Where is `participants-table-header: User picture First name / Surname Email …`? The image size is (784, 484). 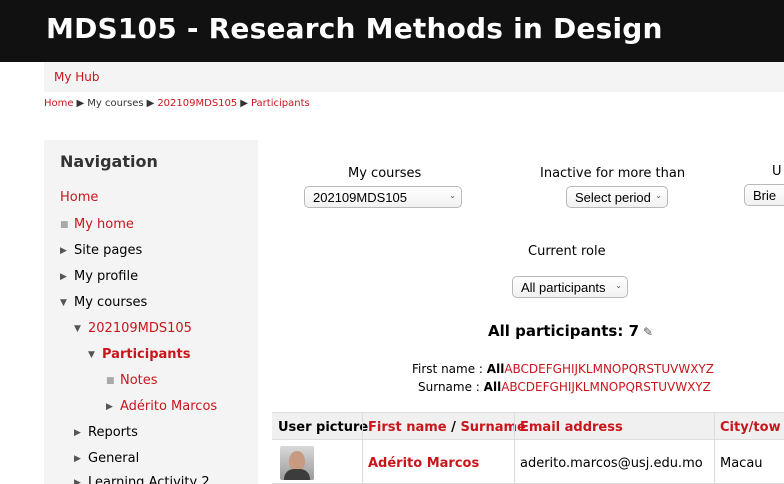 participants-table-header: User picture First name / Surname Email … is located at coordinates (528, 426).